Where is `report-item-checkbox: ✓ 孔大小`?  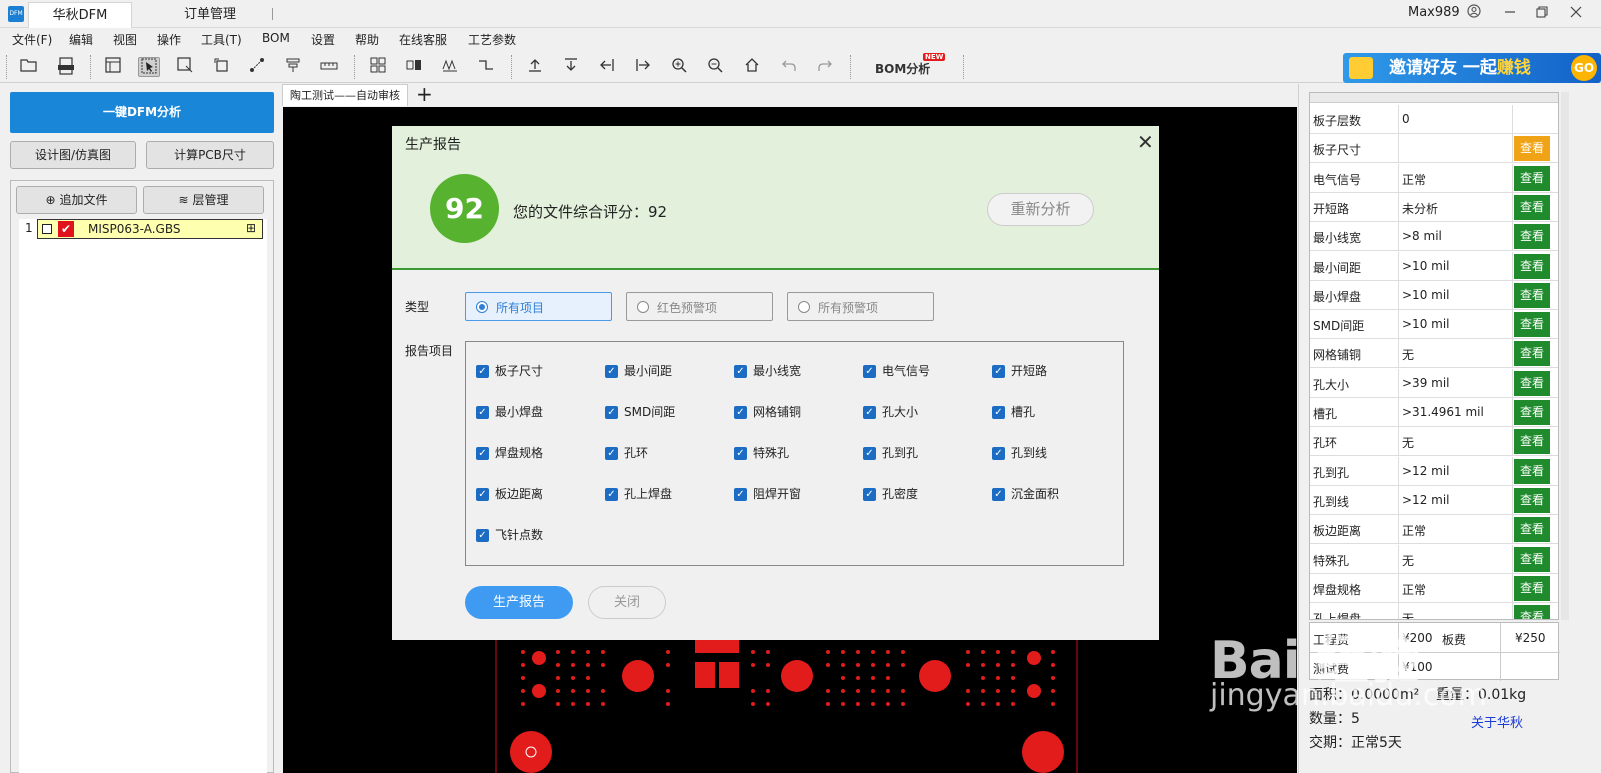 report-item-checkbox: ✓ 孔大小 is located at coordinates (890, 412).